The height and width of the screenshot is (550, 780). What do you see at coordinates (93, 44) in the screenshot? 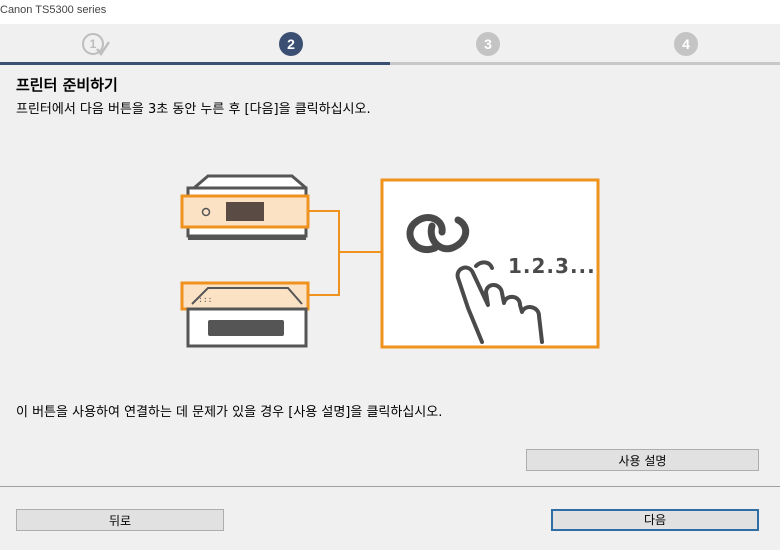
I see `step-1-number: 1` at bounding box center [93, 44].